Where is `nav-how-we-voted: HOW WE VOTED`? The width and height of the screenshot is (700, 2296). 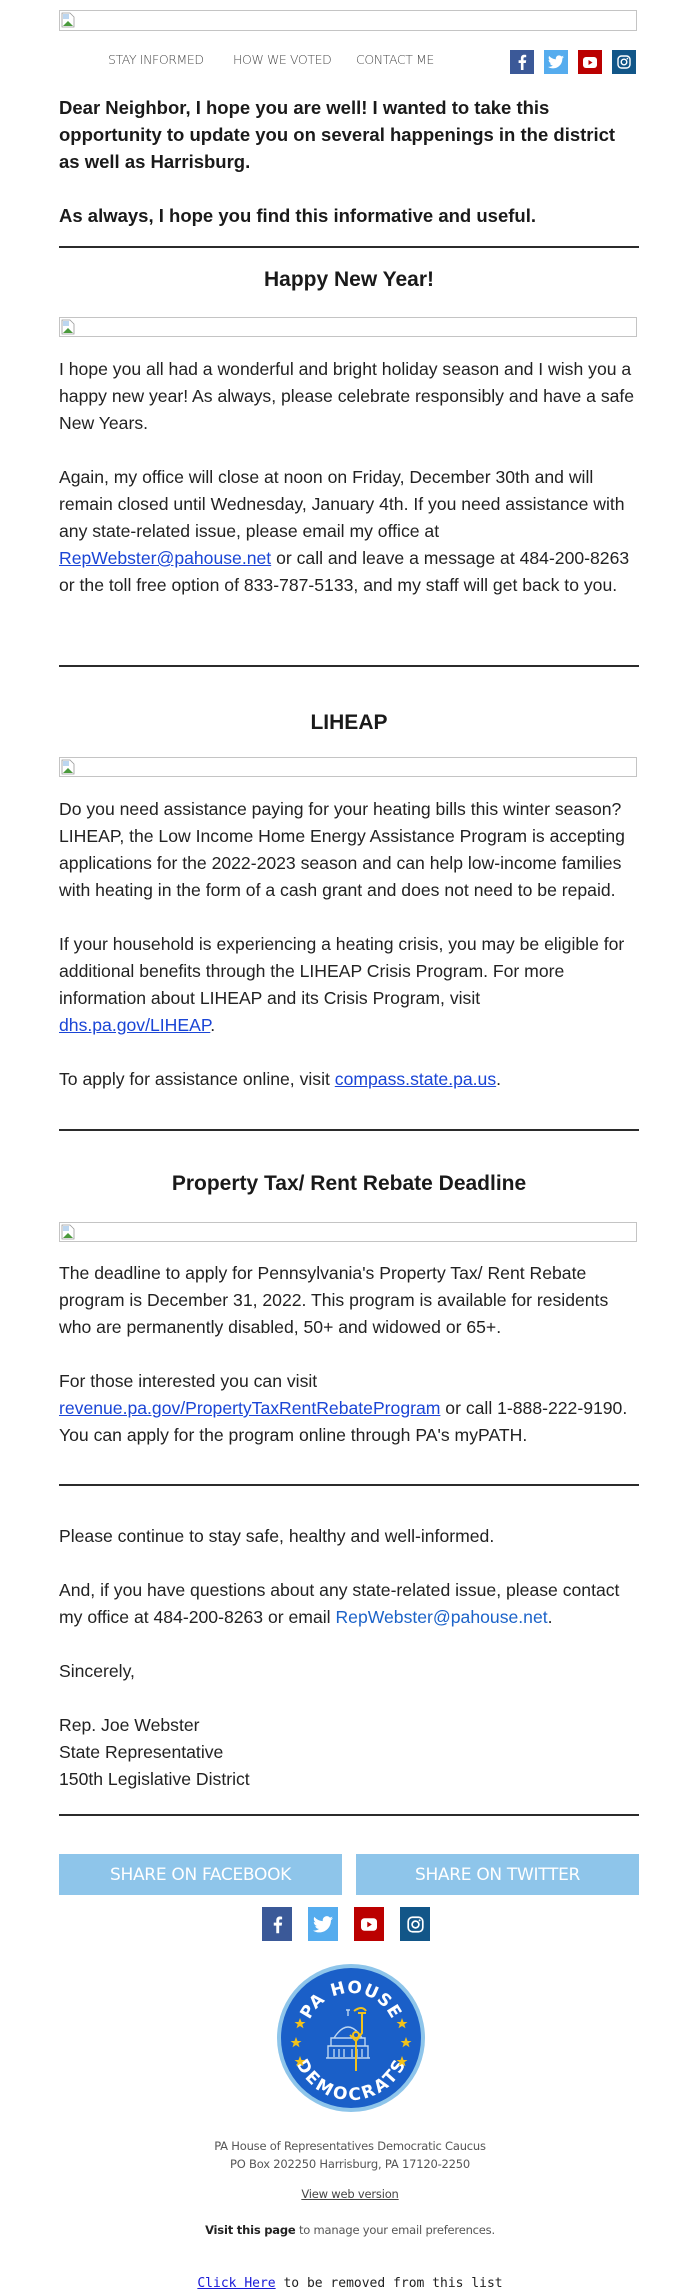 nav-how-we-voted: HOW WE VOTED is located at coordinates (282, 59).